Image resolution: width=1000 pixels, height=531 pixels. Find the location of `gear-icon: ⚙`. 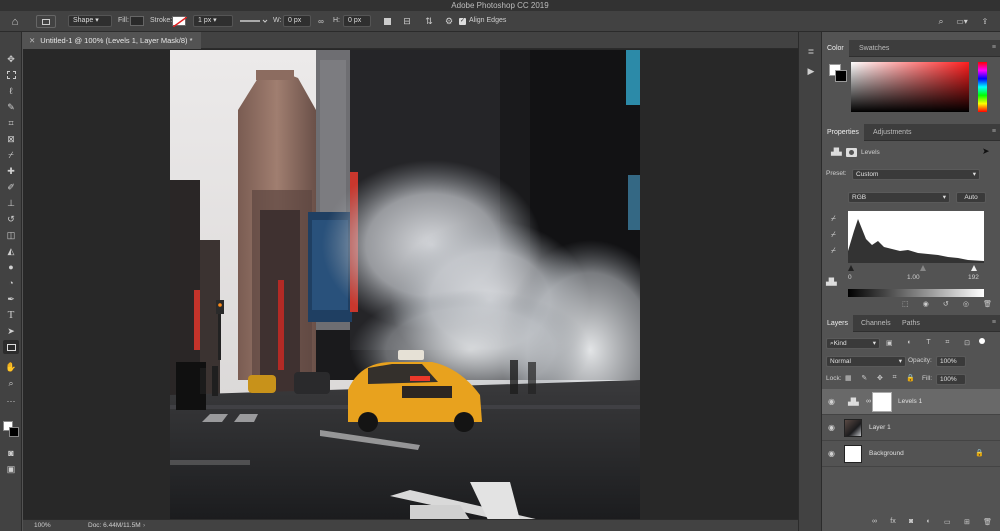

gear-icon: ⚙ is located at coordinates (449, 21).